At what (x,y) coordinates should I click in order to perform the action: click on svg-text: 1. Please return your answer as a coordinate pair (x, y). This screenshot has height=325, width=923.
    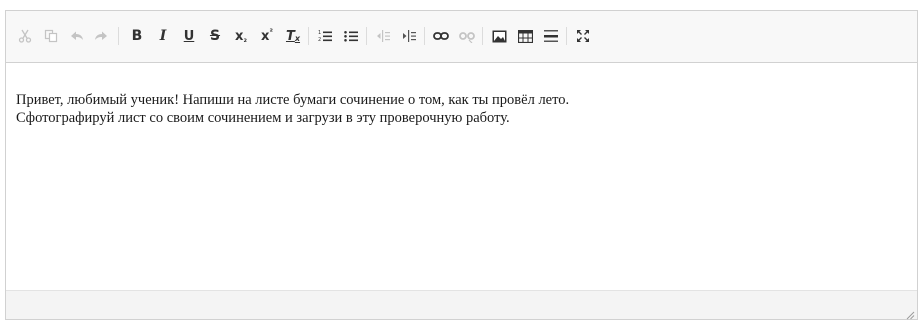
    Looking at the image, I should click on (319, 33).